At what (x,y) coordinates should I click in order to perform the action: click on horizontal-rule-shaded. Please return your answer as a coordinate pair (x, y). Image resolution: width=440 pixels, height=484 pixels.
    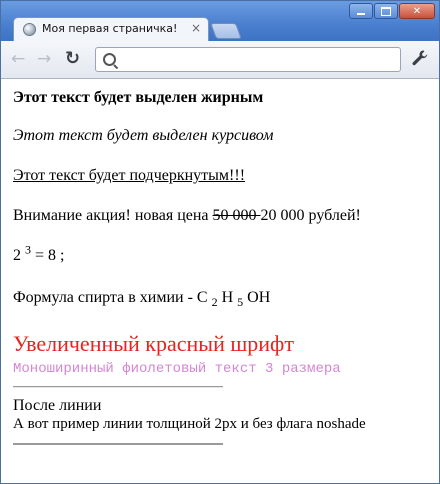
    Looking at the image, I should click on (118, 387).